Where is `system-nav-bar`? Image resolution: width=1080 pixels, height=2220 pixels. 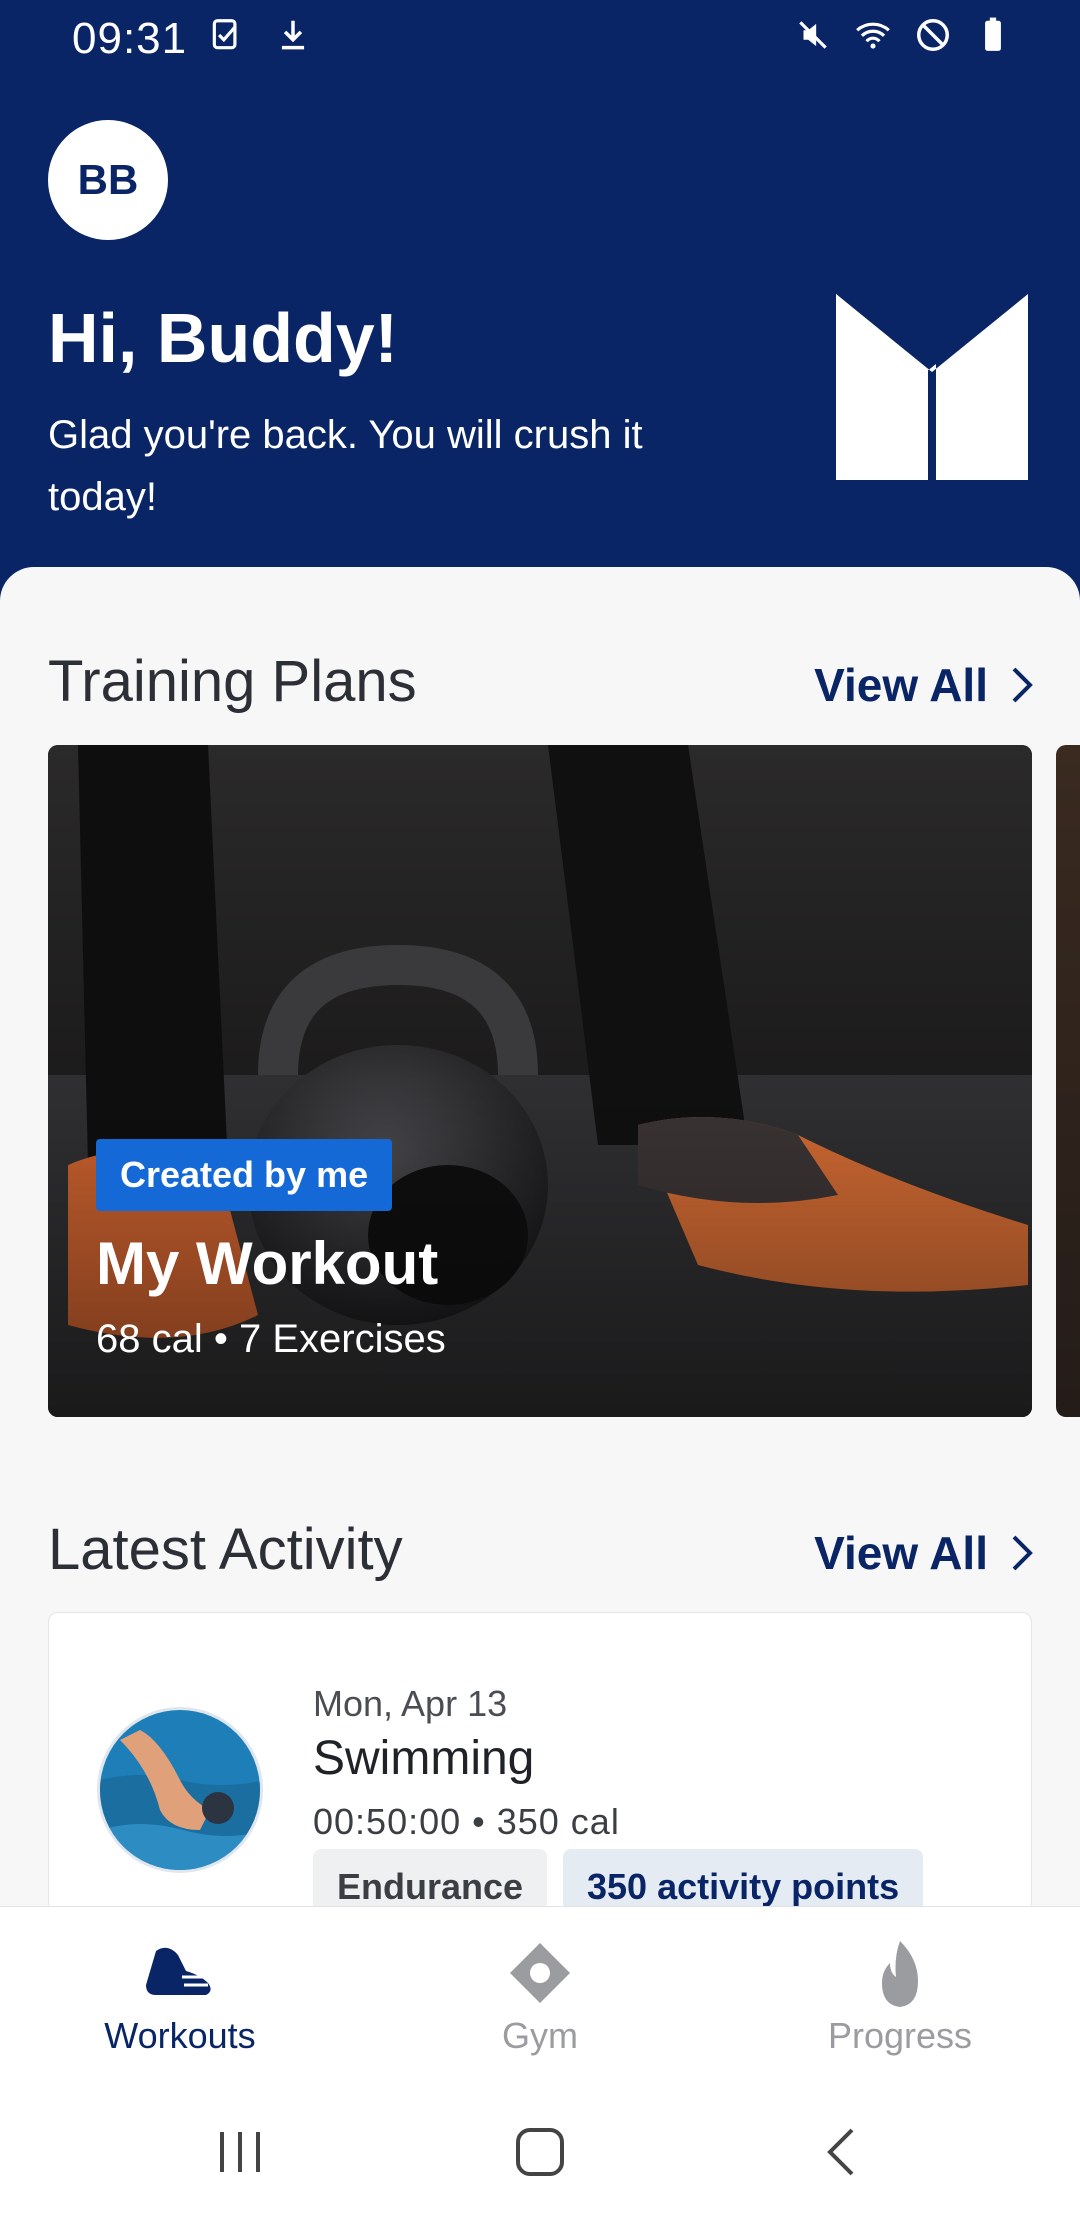
system-nav-bar is located at coordinates (540, 2145).